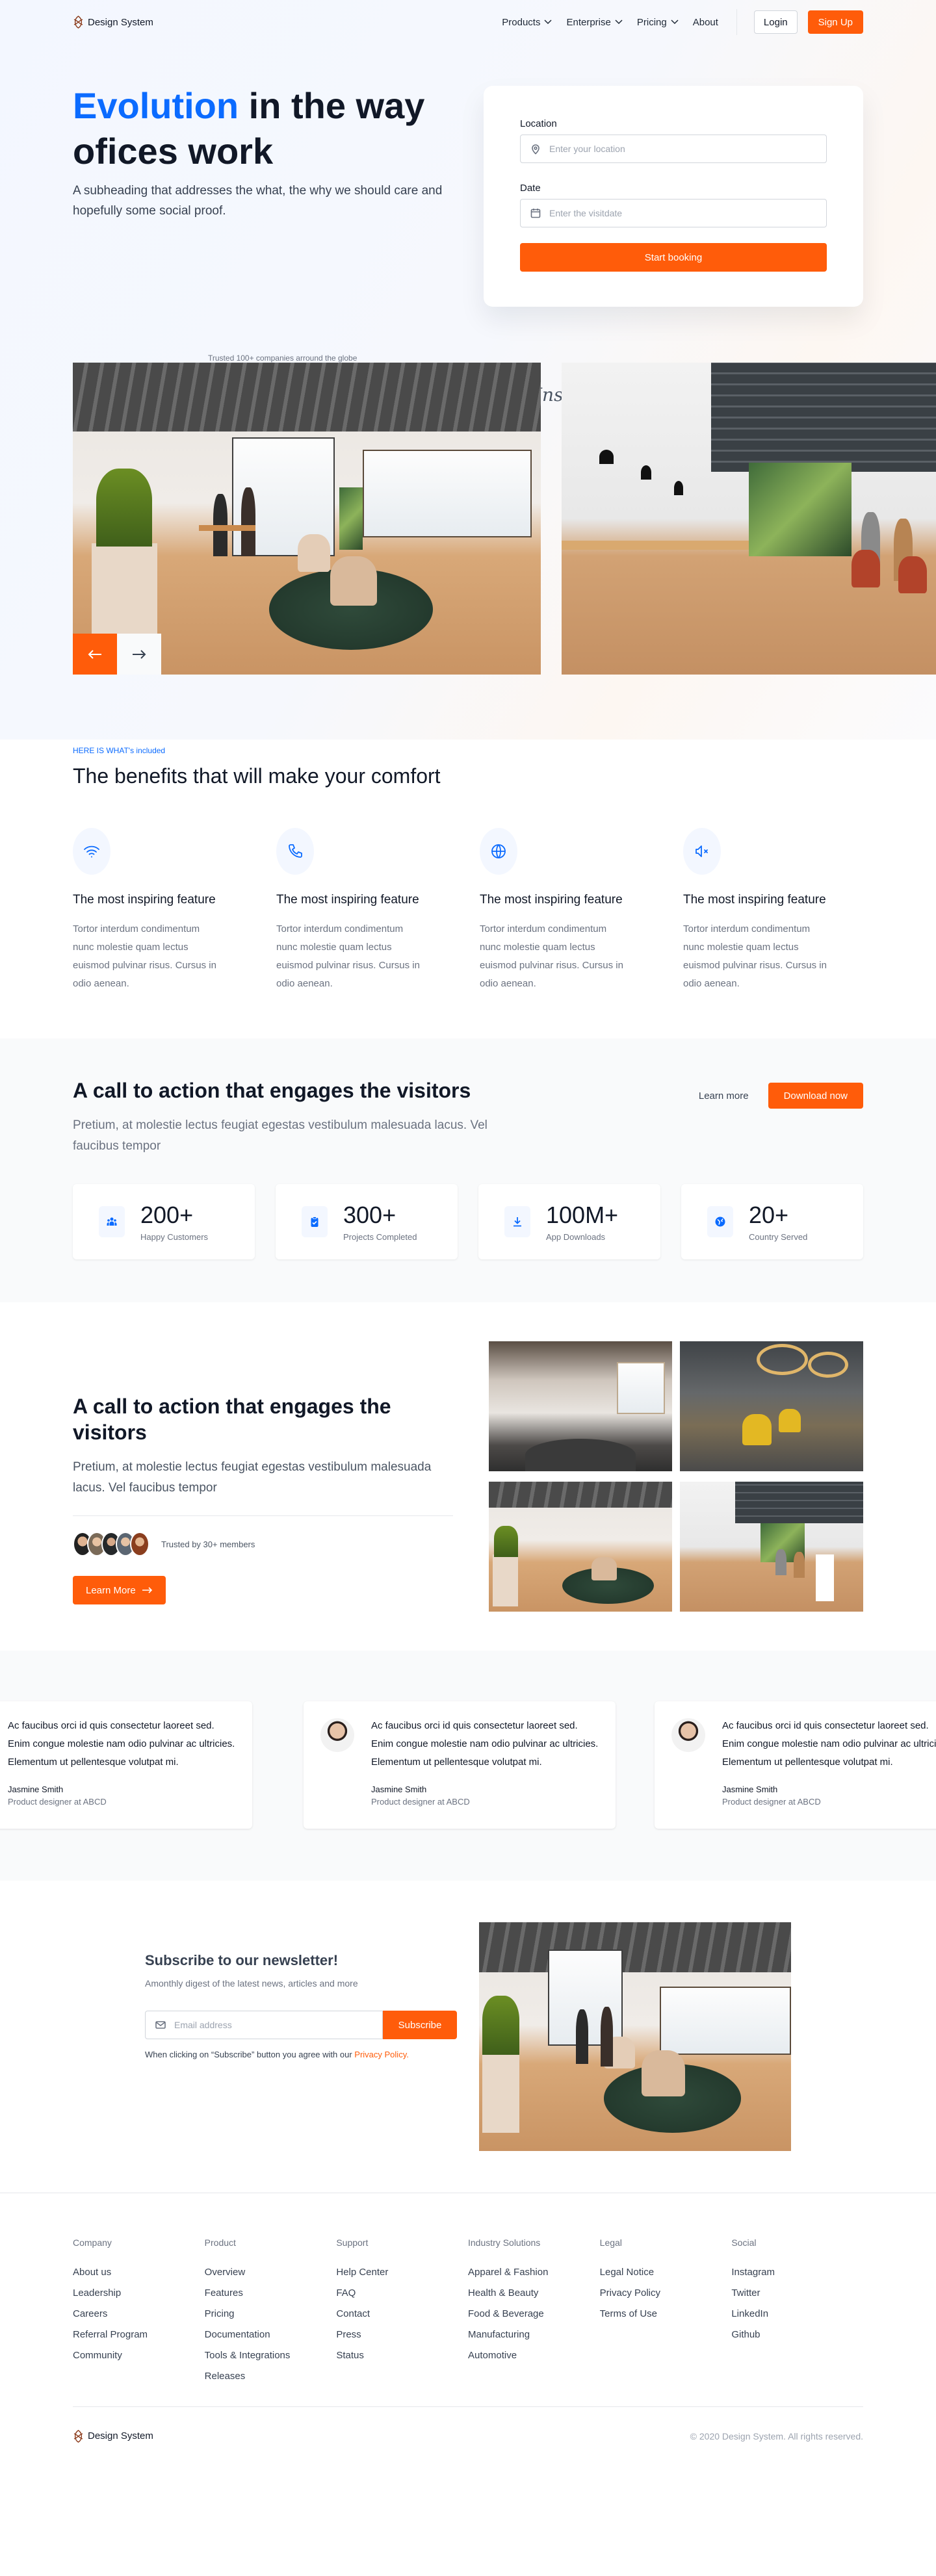 The image size is (936, 2576). I want to click on footer-link: Legal Notice, so click(666, 2272).